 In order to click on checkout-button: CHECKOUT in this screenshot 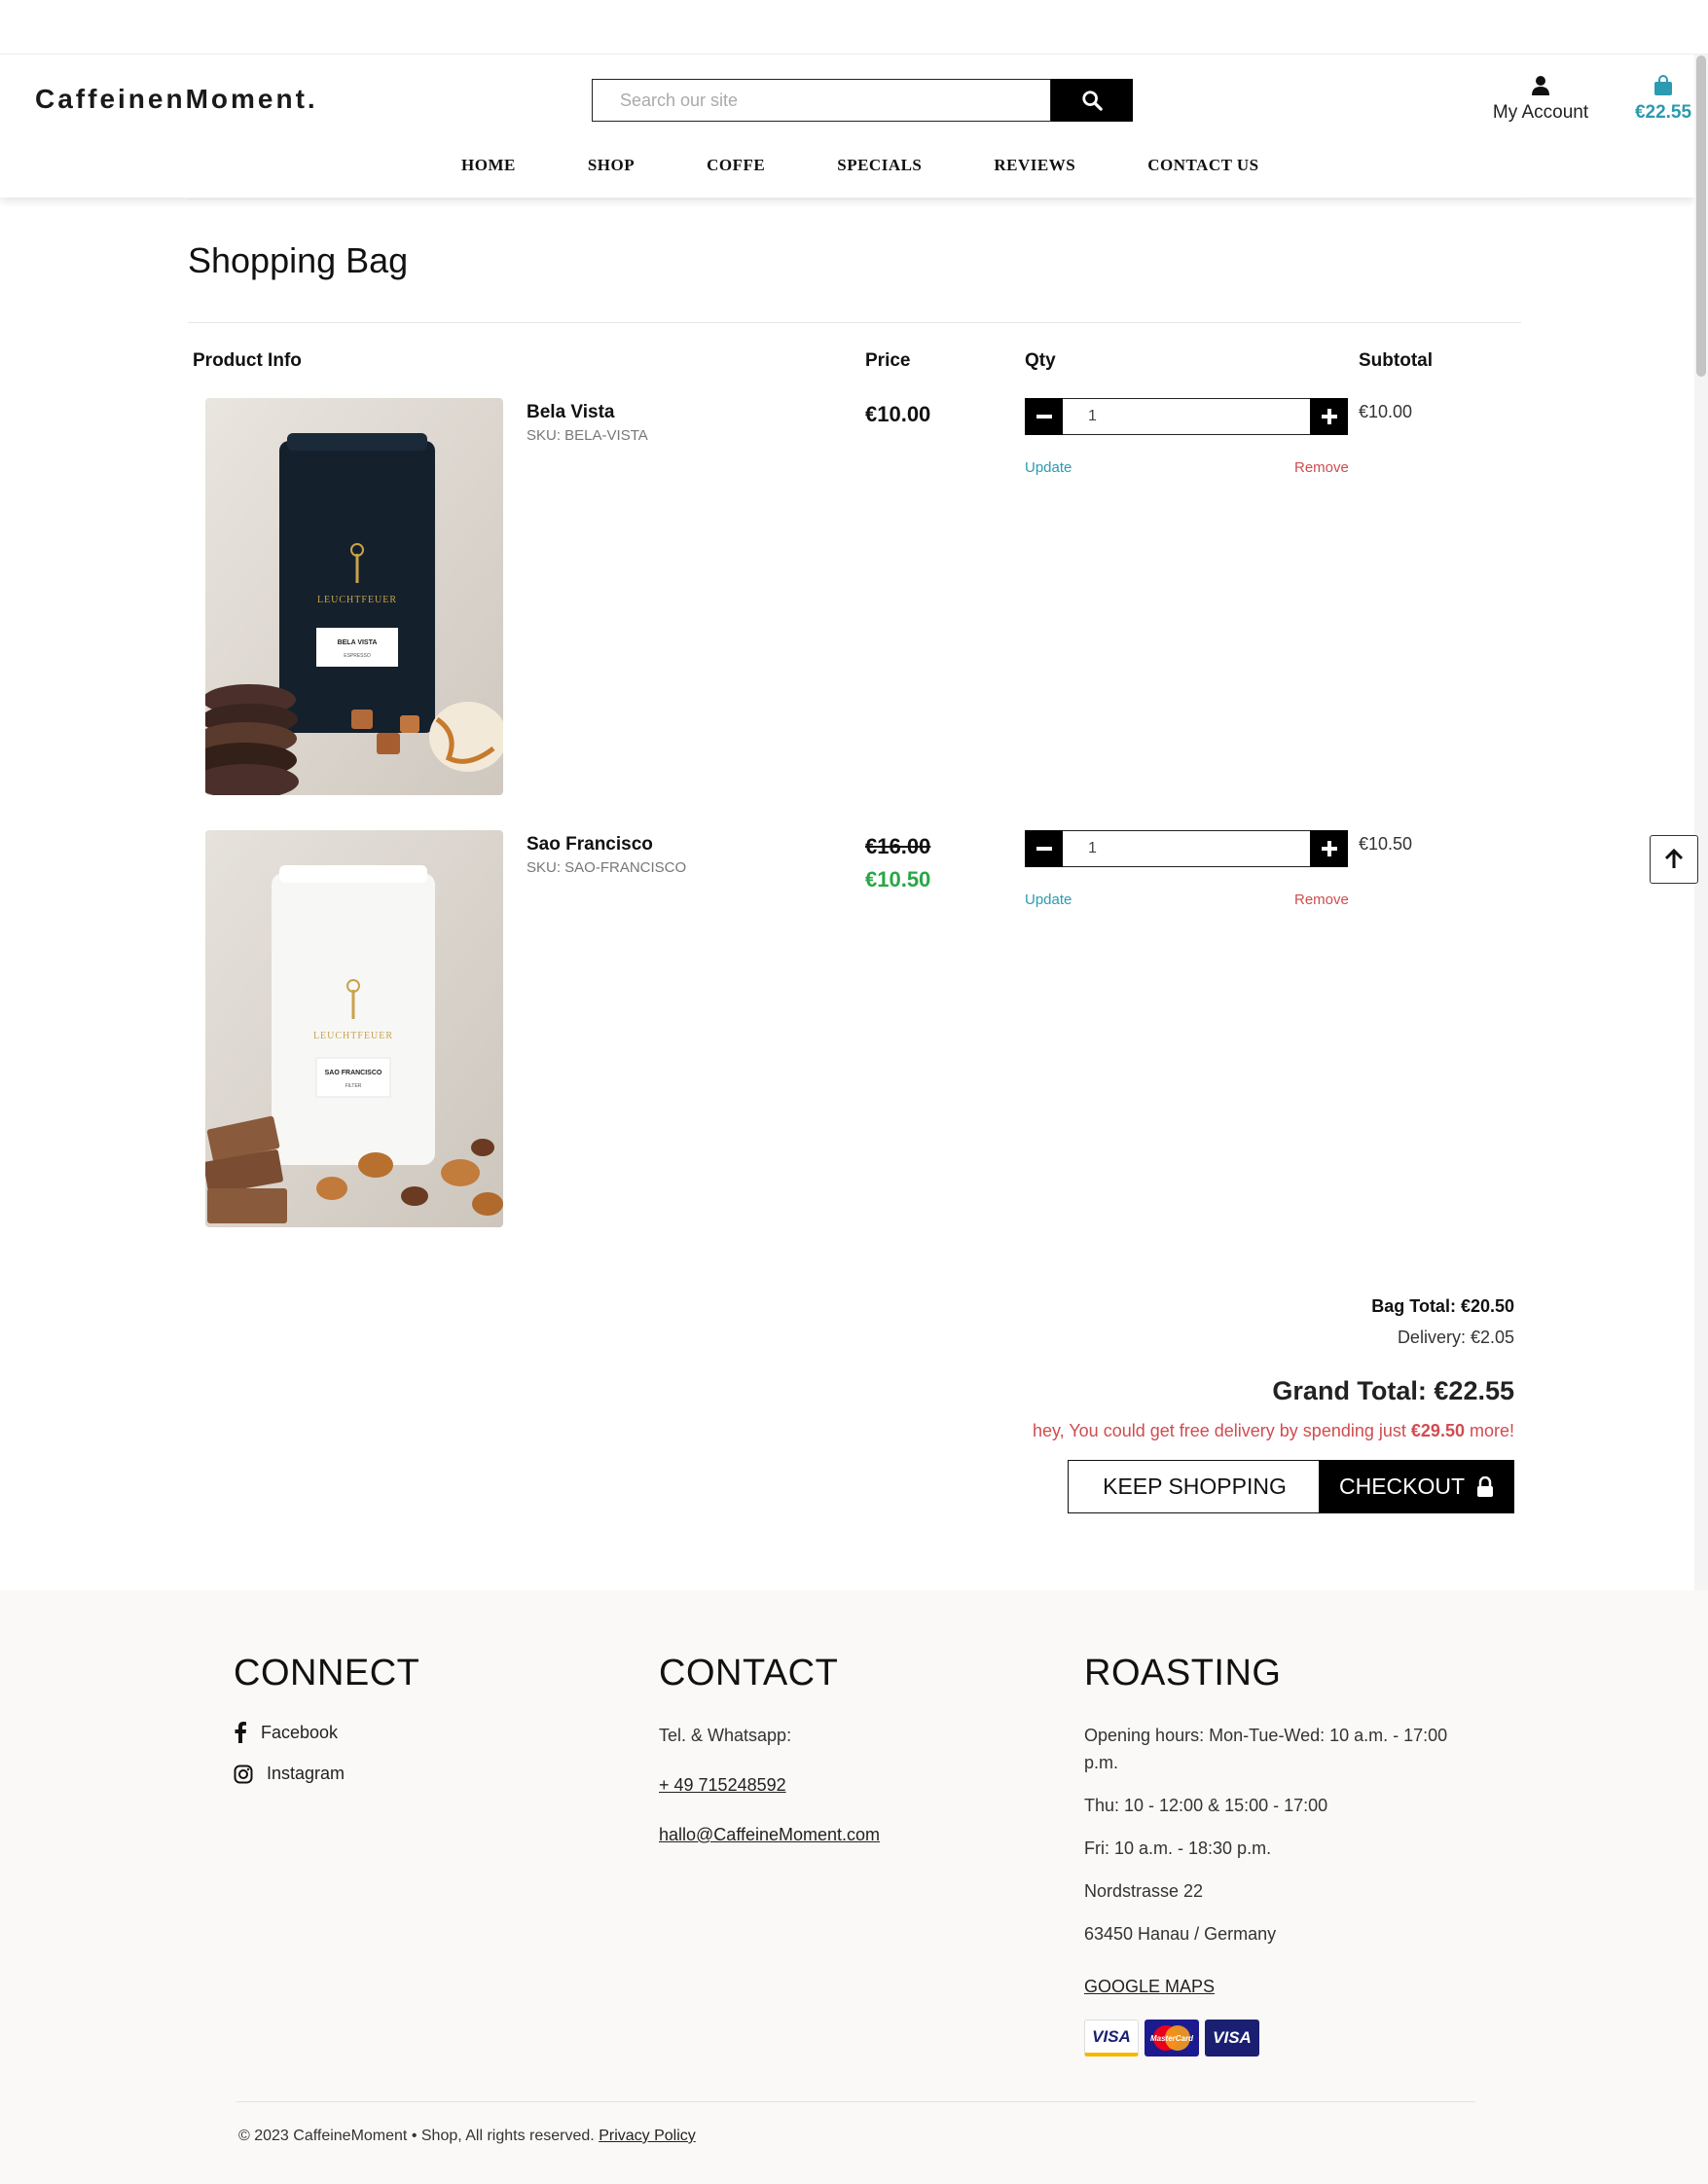, I will do `click(1416, 1486)`.